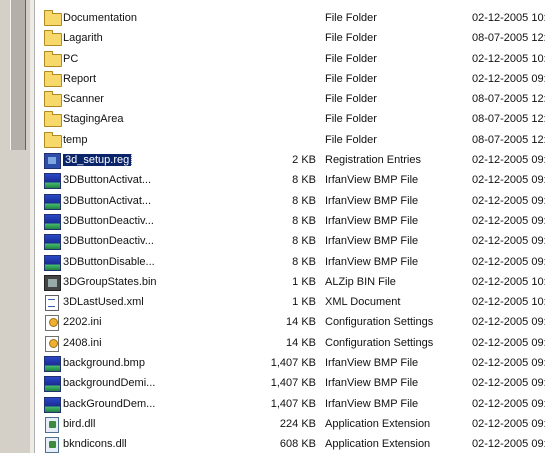 The image size is (545, 453). What do you see at coordinates (128, 424) in the screenshot?
I see `file-name: bird.dll` at bounding box center [128, 424].